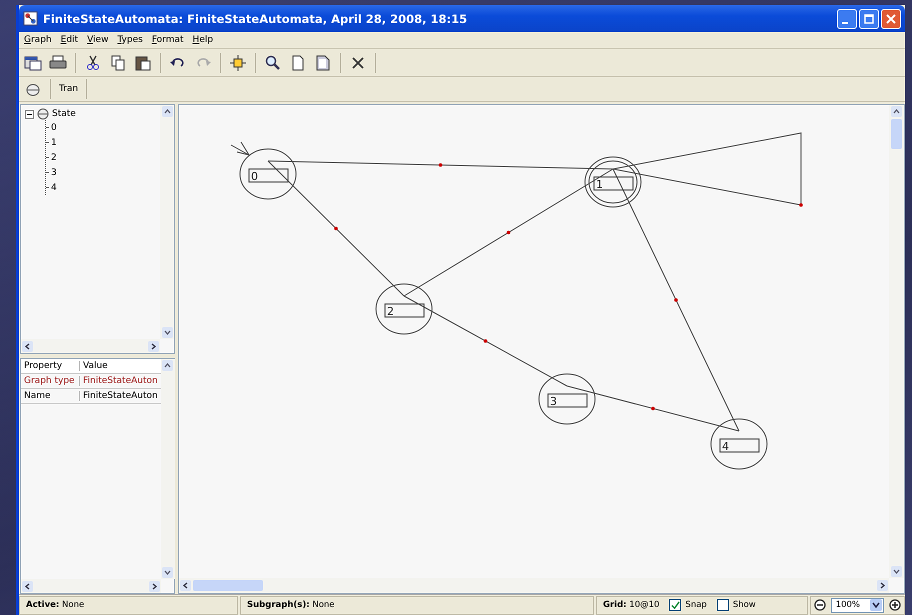 This screenshot has height=615, width=912. Describe the element at coordinates (29, 114) in the screenshot. I see `collapse-icon` at that location.